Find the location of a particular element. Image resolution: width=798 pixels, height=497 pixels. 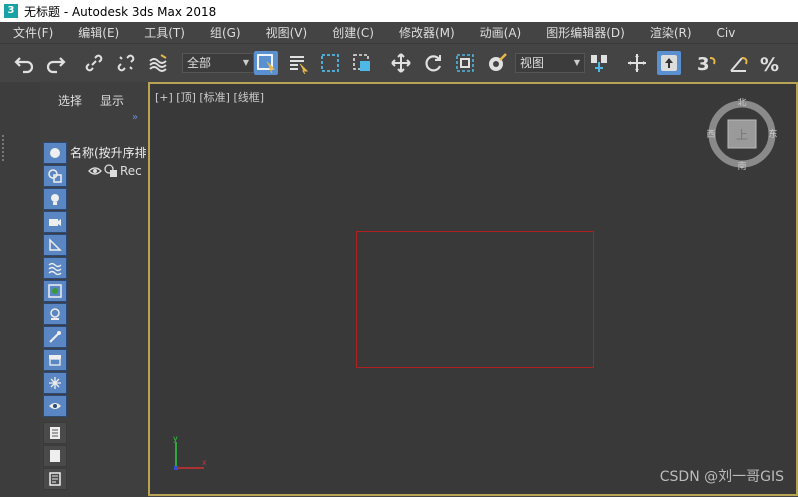

object-name-label: Rec is located at coordinates (131, 171).